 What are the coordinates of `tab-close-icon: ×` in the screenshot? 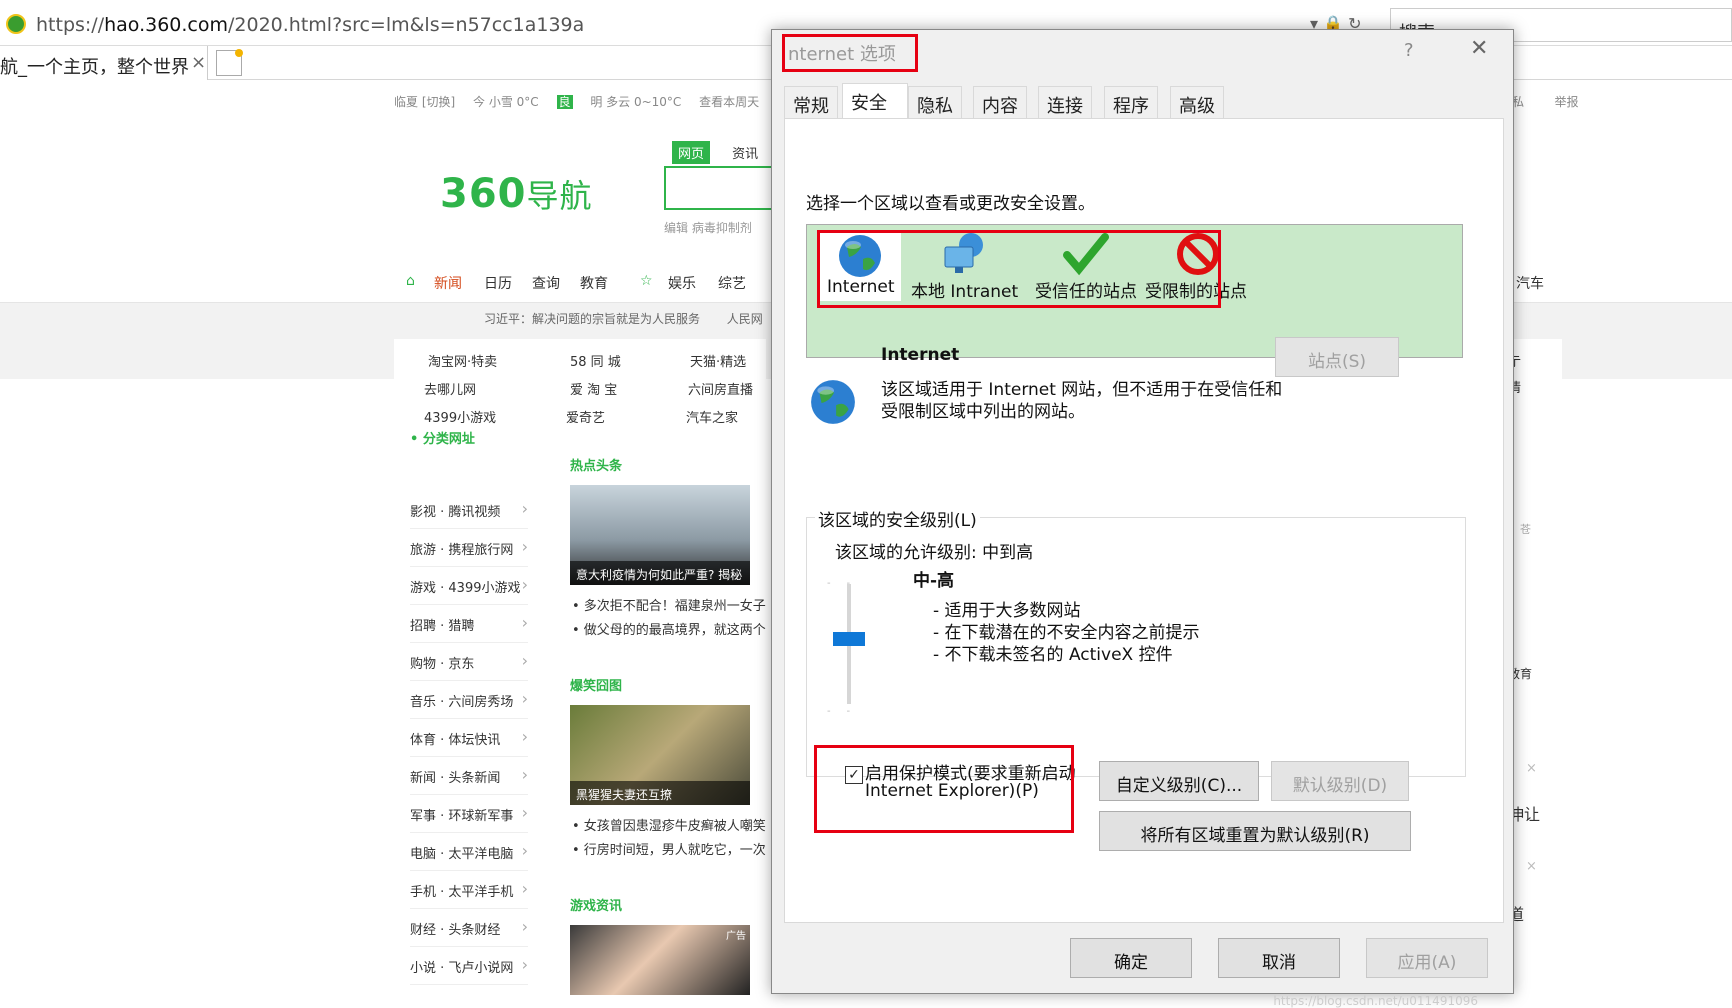 It's located at (198, 62).